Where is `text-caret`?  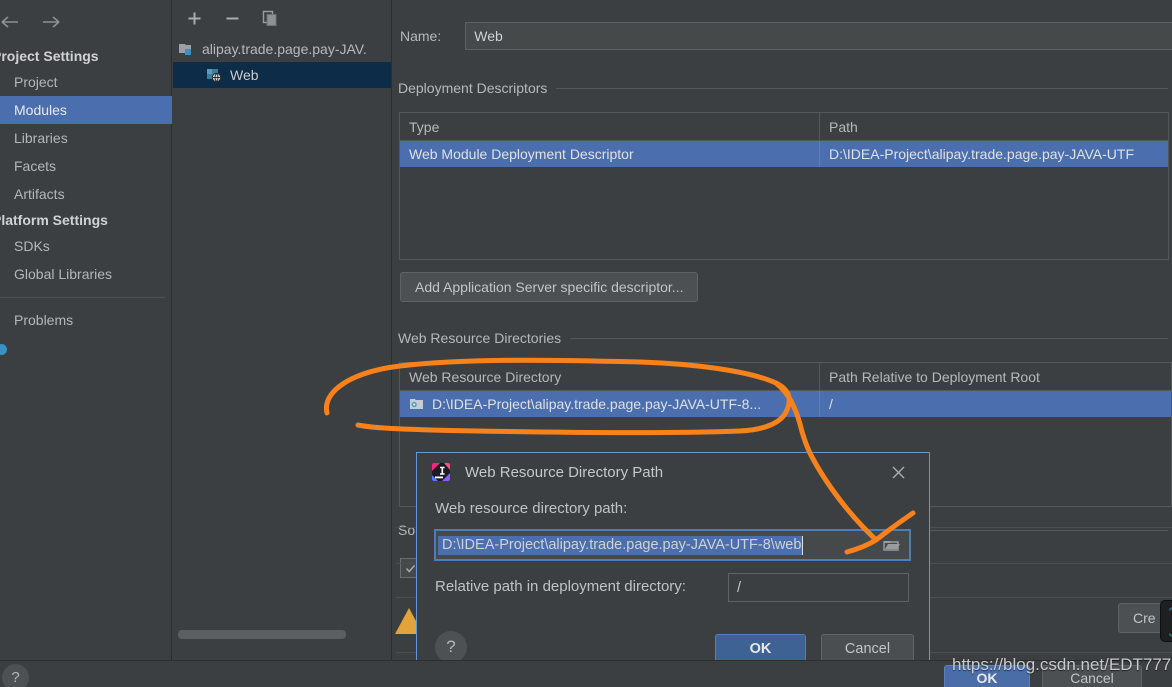 text-caret is located at coordinates (803, 545).